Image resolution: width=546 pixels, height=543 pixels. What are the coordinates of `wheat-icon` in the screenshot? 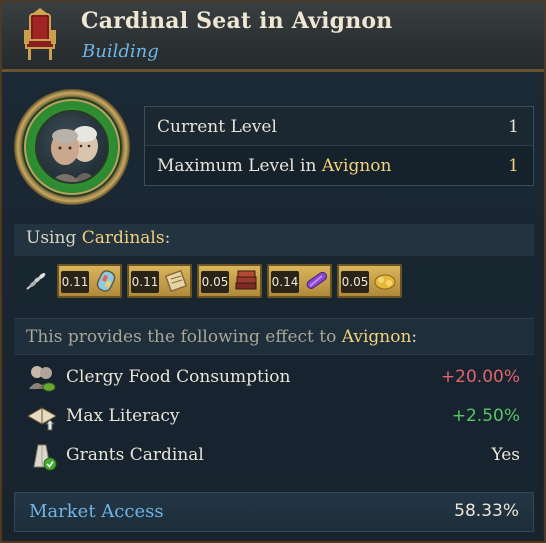 It's located at (37, 281).